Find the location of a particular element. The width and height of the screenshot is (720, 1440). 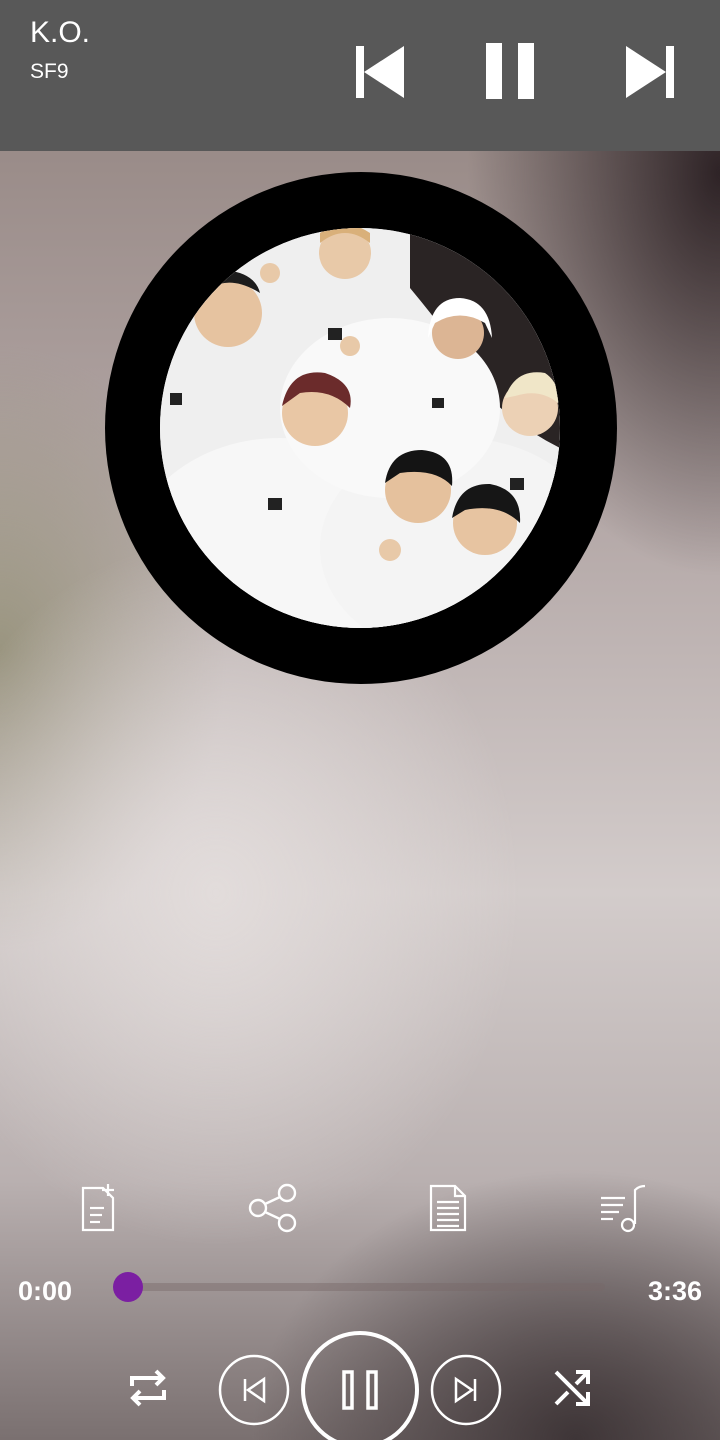

lyrics-document-icon is located at coordinates (448, 1208).